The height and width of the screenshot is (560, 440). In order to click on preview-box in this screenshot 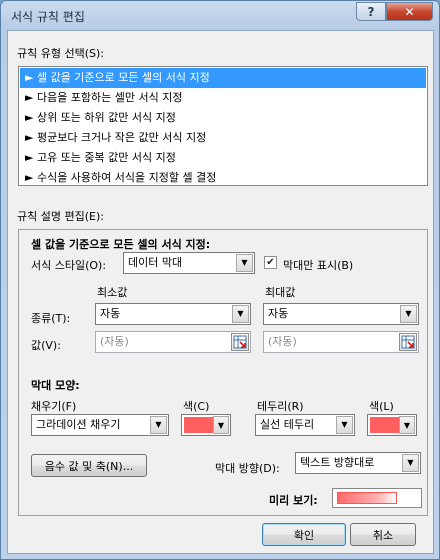, I will do `click(377, 498)`.